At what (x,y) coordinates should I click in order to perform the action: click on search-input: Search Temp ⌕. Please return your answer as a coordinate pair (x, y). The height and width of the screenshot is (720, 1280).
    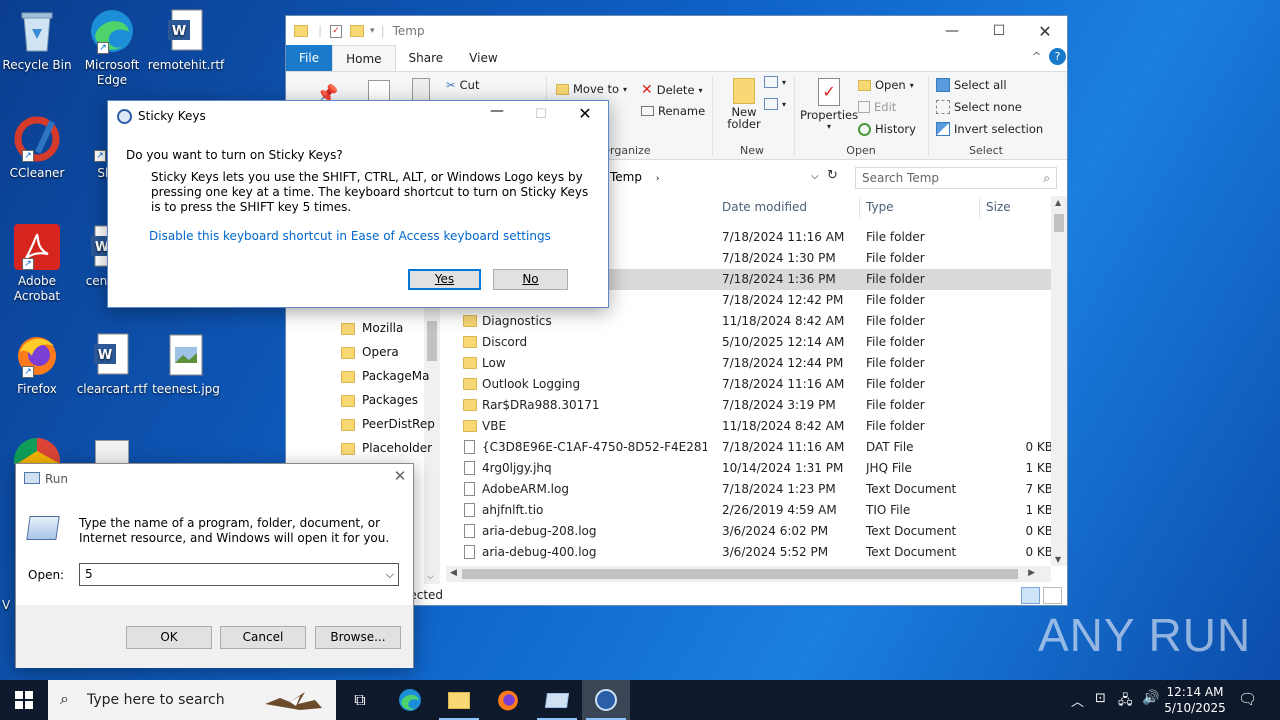
    Looking at the image, I should click on (956, 178).